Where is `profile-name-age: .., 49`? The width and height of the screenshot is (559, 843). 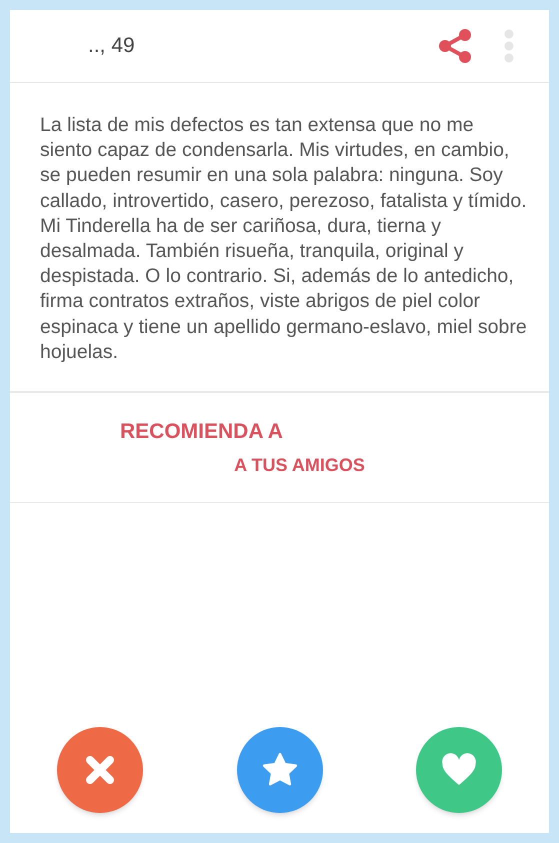
profile-name-age: .., 49 is located at coordinates (111, 46).